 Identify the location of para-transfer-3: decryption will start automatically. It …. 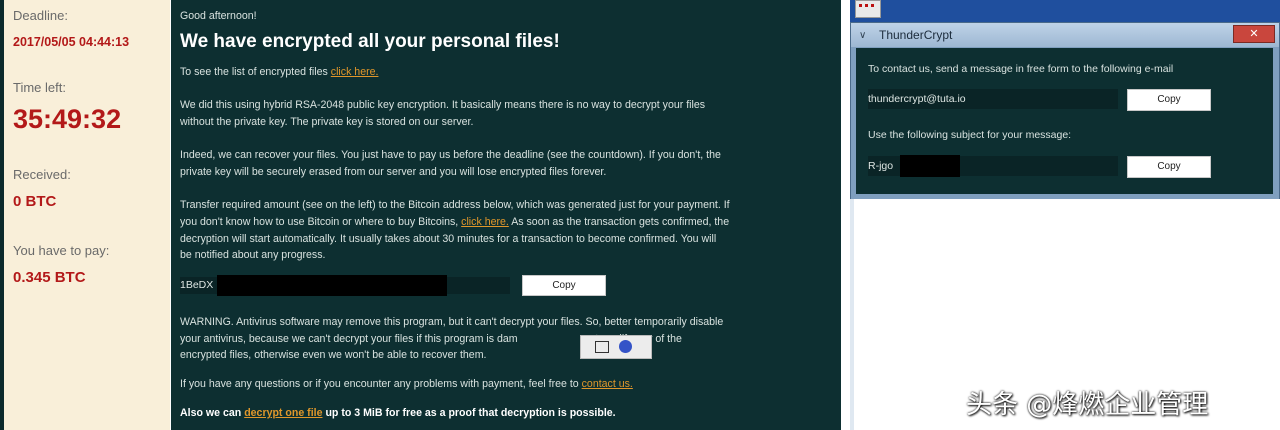
(448, 239).